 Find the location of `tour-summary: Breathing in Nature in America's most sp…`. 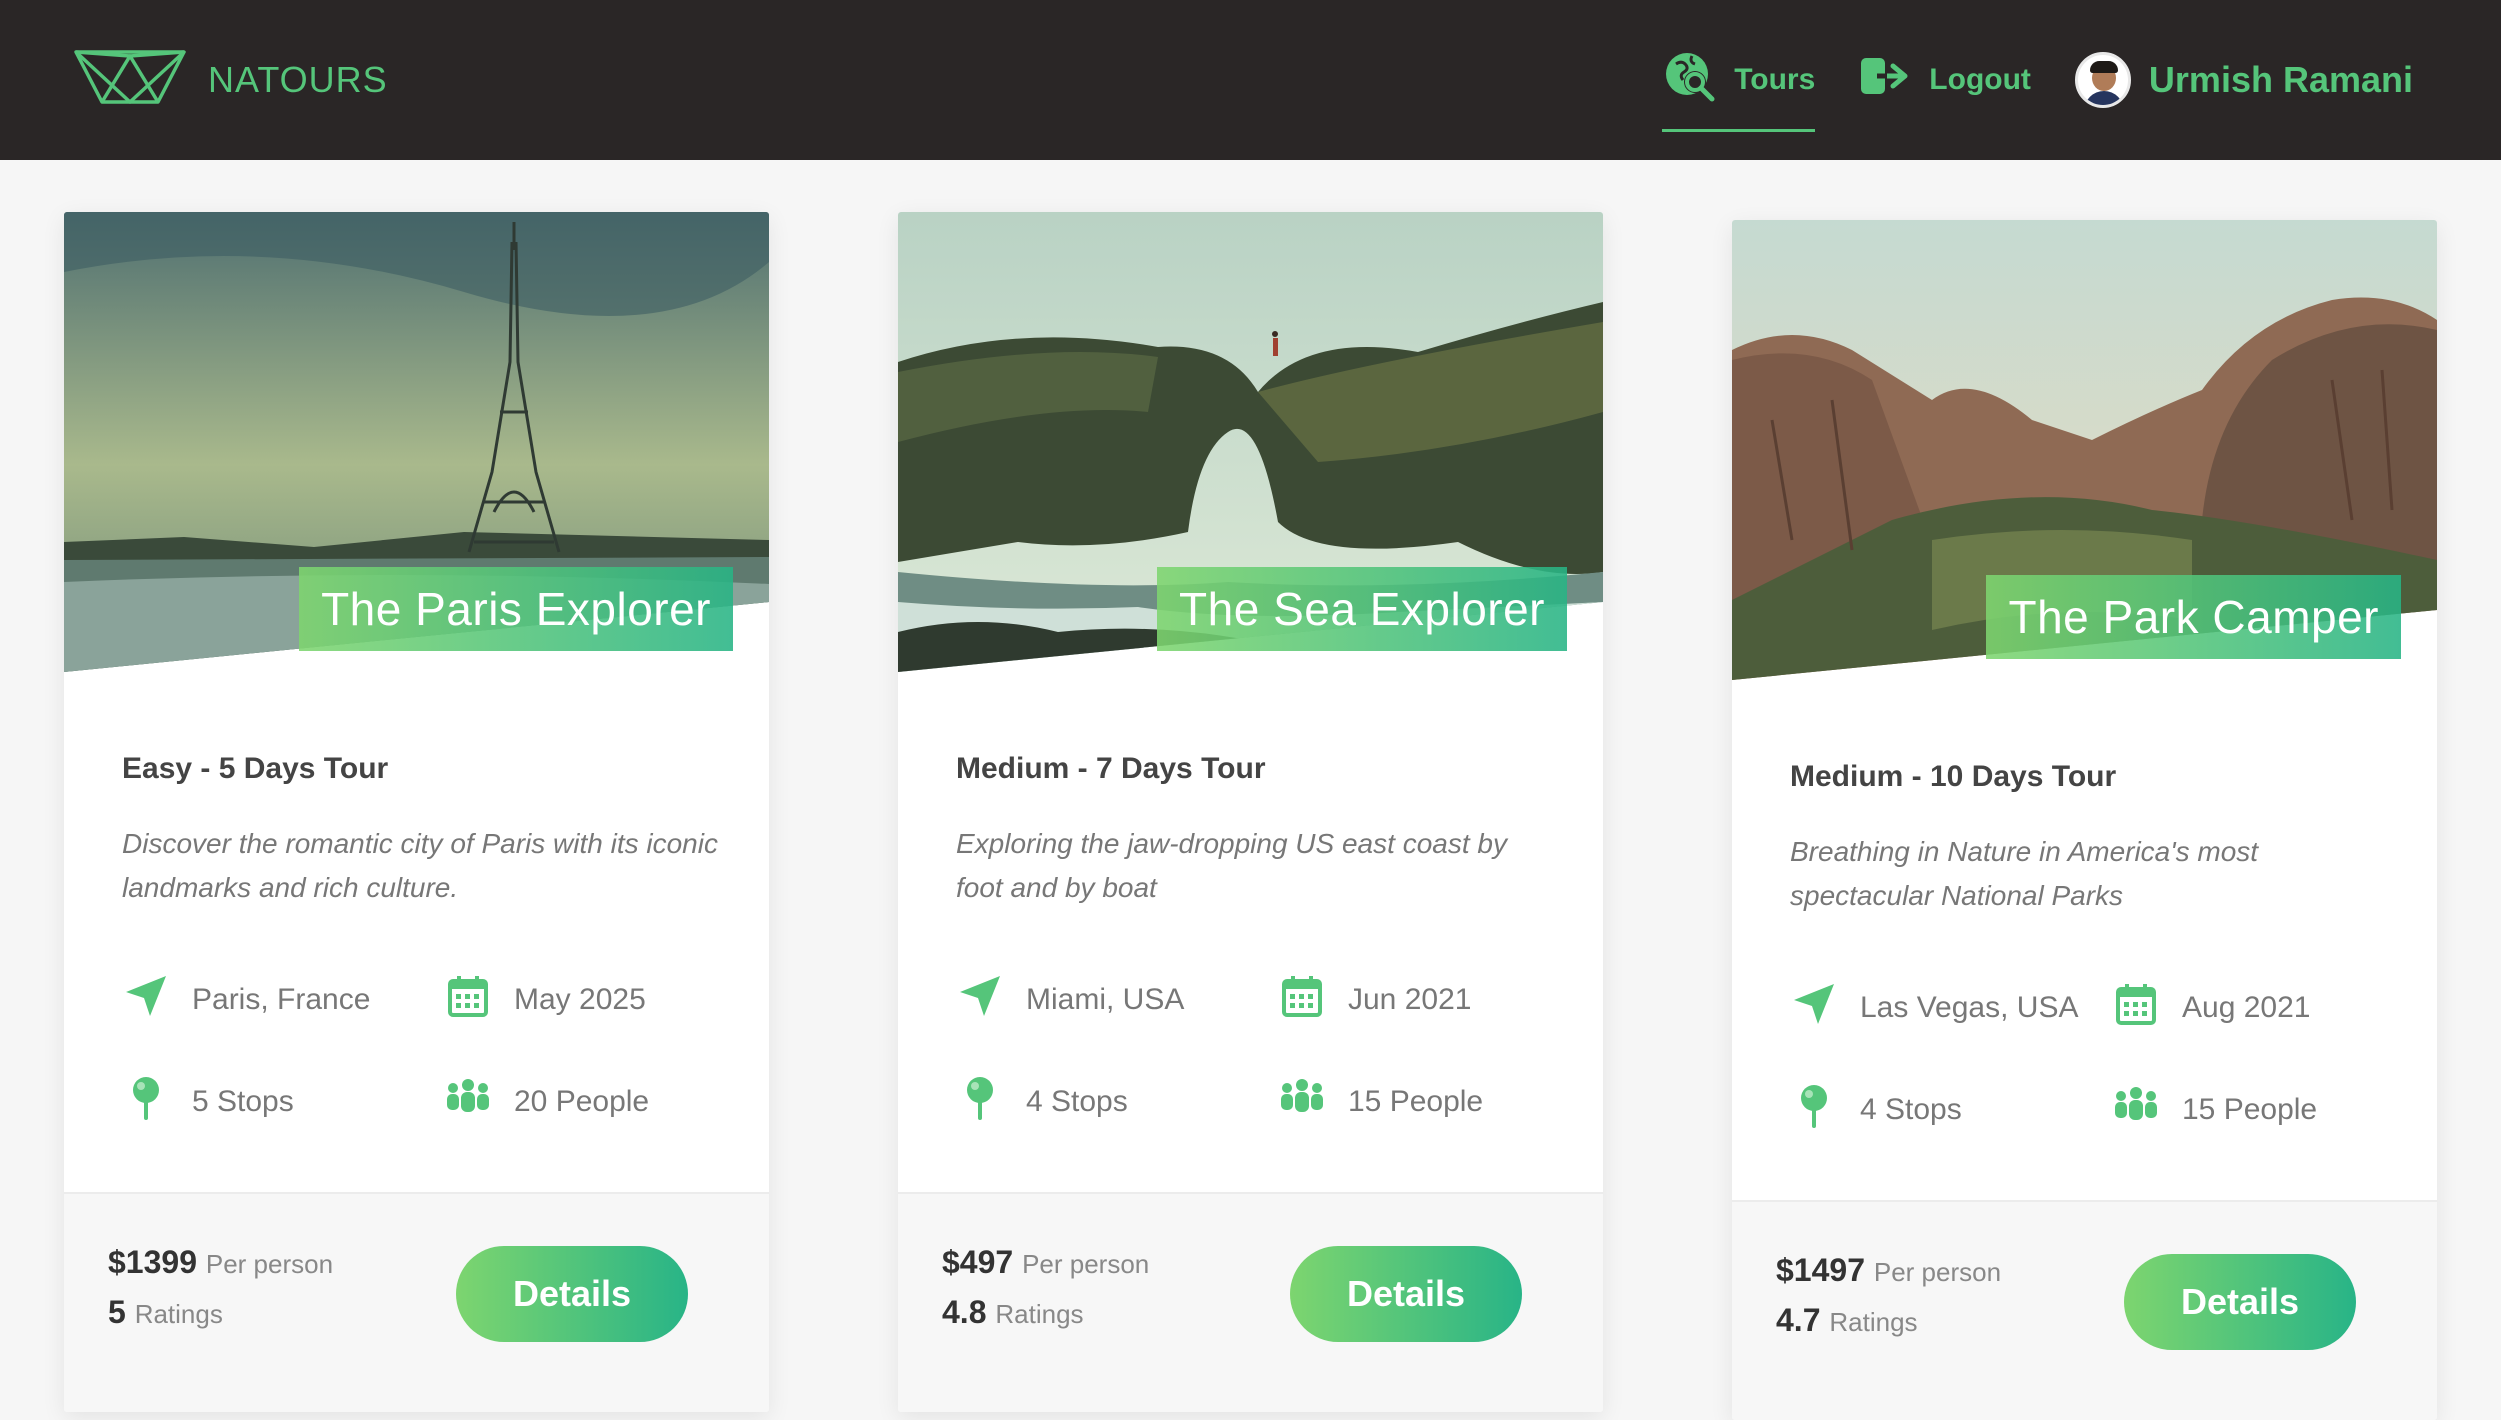

tour-summary: Breathing in Nature in America's most sp… is located at coordinates (2024, 873).